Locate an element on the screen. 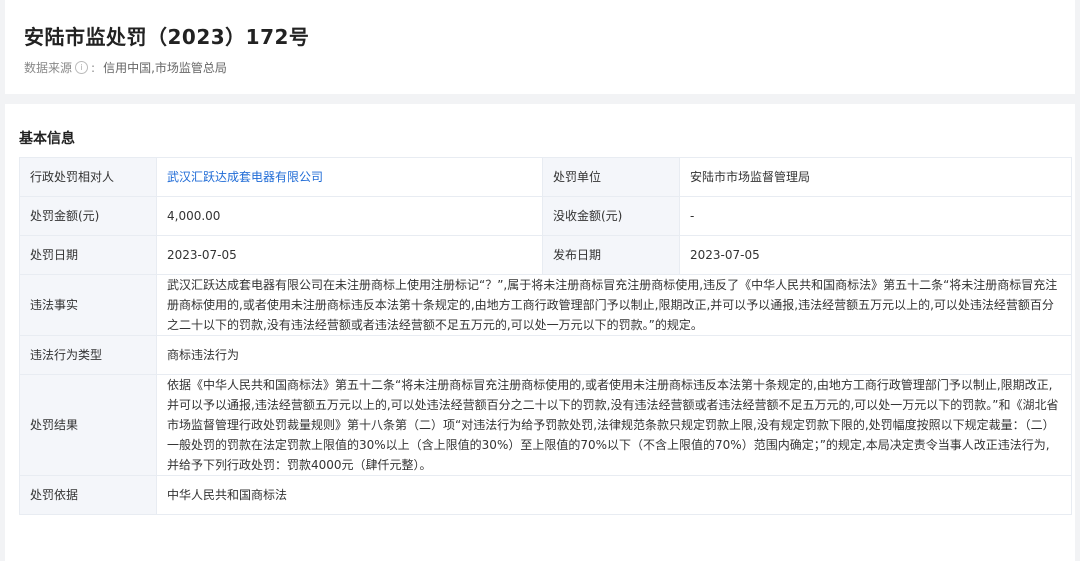 The height and width of the screenshot is (561, 1080). data-source: 数据来源 i : 信用中国,市场监管总局 is located at coordinates (125, 67).